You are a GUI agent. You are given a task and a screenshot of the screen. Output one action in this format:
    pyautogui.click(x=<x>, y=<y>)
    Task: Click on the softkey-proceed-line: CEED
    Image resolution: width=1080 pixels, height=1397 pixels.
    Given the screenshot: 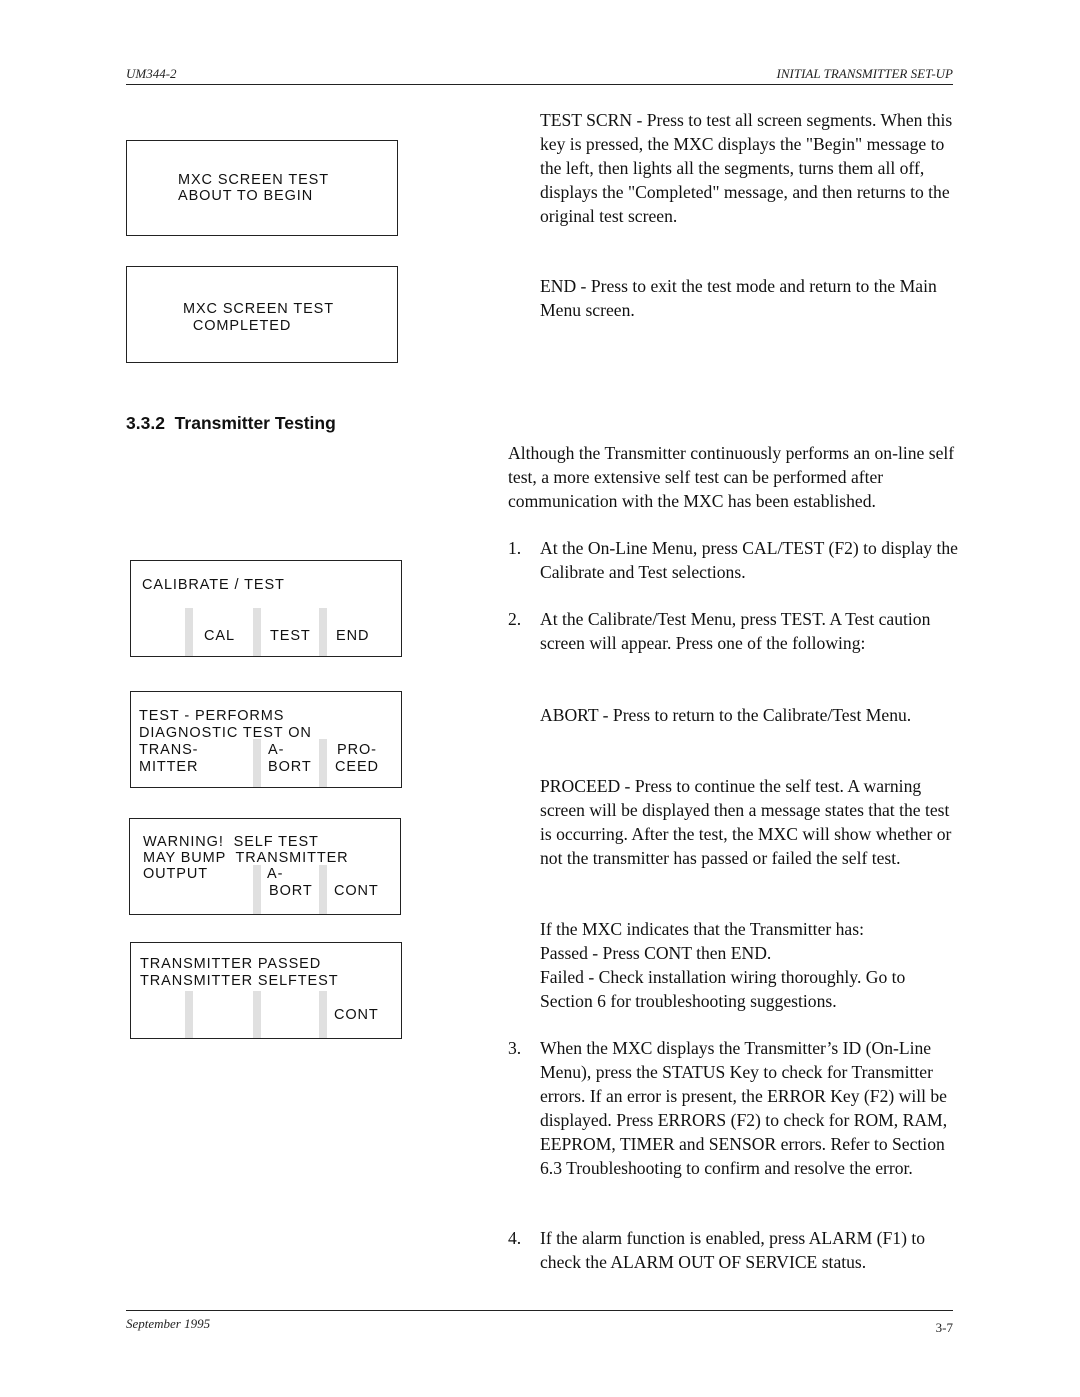 What is the action you would take?
    pyautogui.click(x=357, y=767)
    